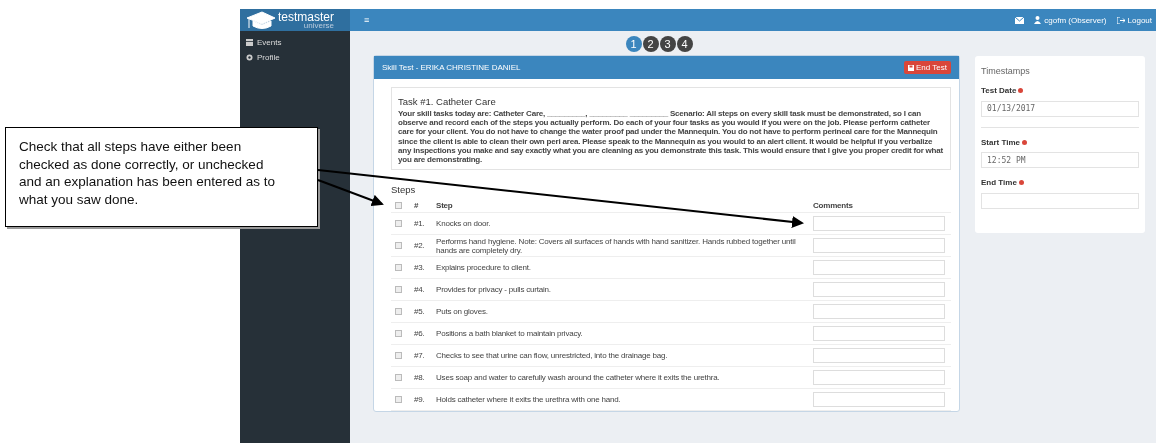 This screenshot has width=1156, height=443. What do you see at coordinates (833, 206) in the screenshot?
I see `column-header: Comments` at bounding box center [833, 206].